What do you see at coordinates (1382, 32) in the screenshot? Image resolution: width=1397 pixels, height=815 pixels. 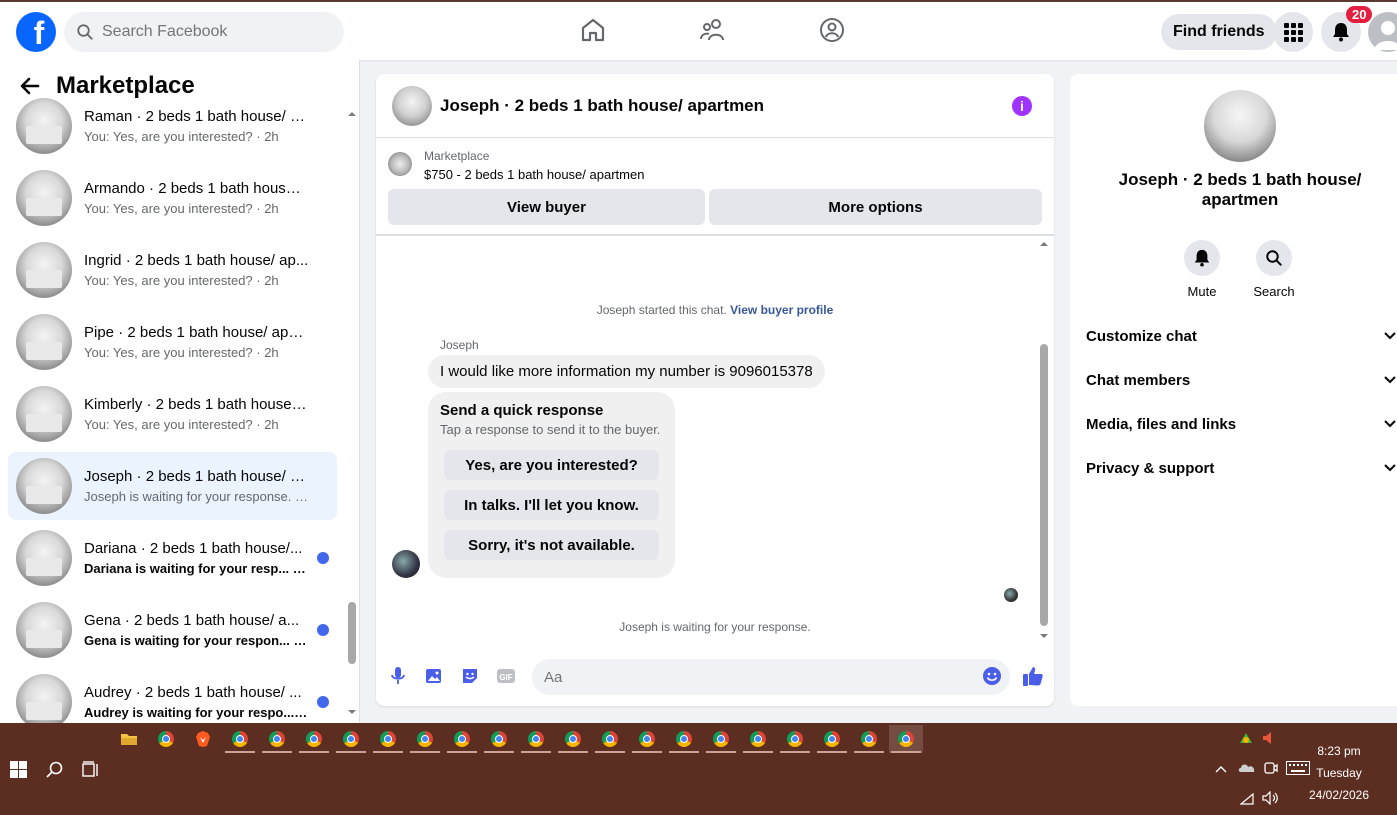 I see `profile-avatar` at bounding box center [1382, 32].